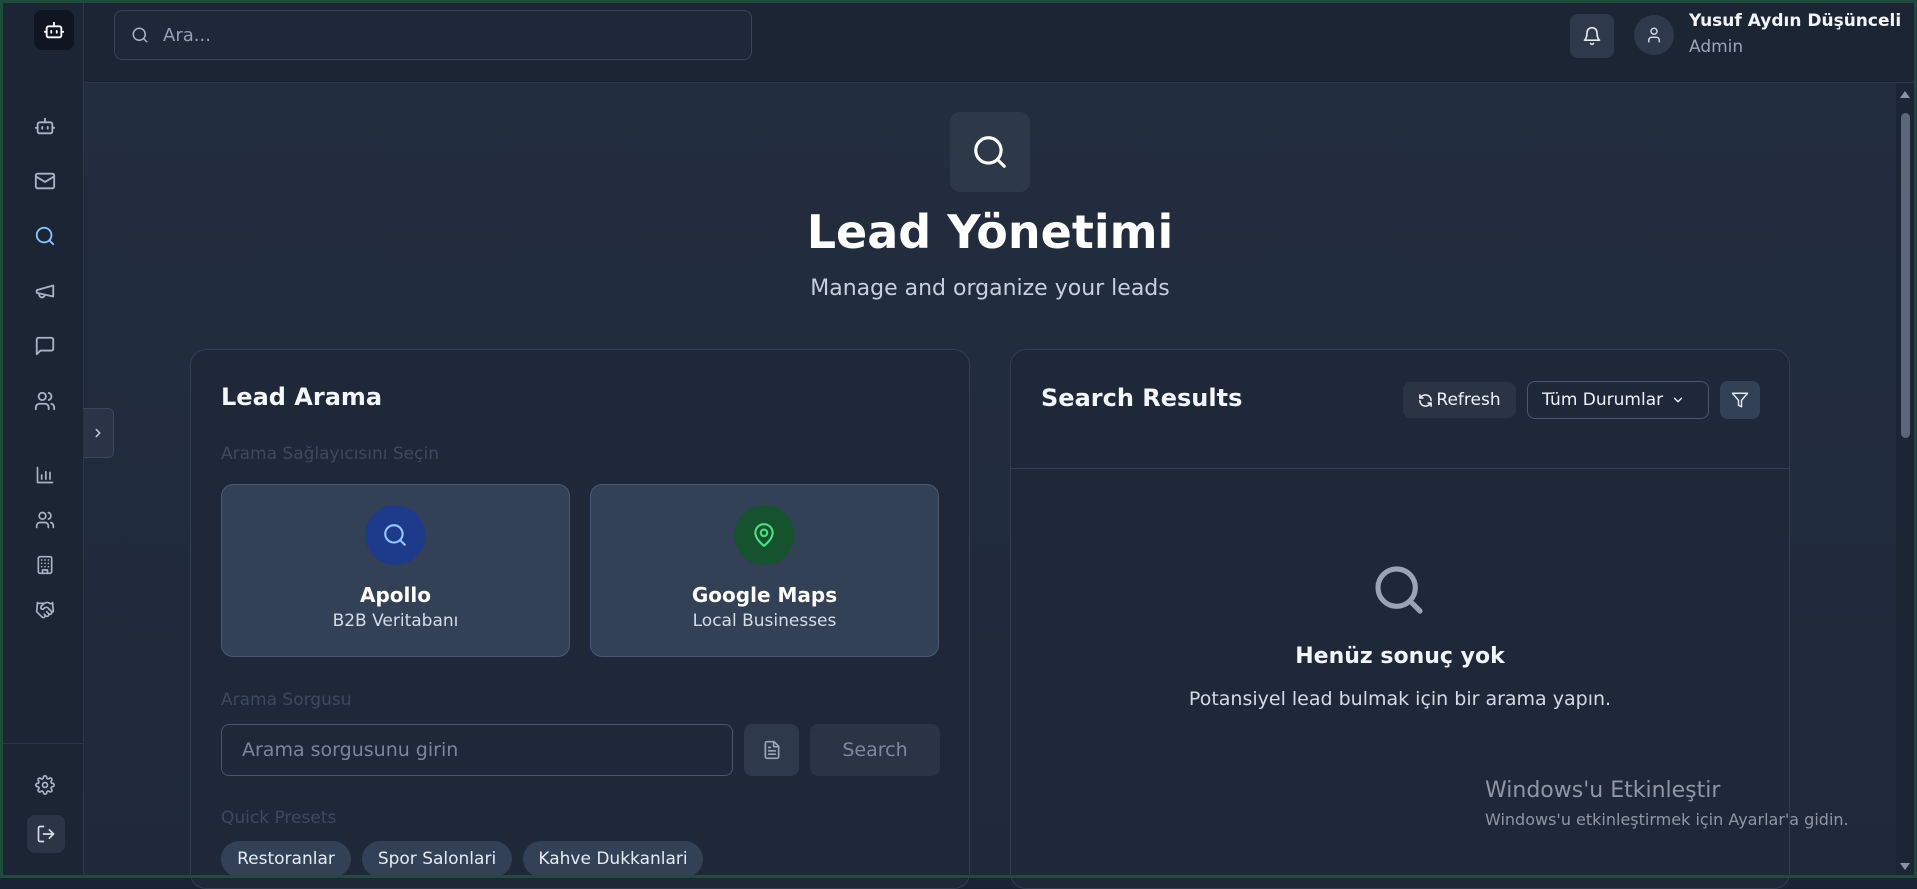  What do you see at coordinates (286, 859) in the screenshot?
I see `preset-chip: Restoranlar` at bounding box center [286, 859].